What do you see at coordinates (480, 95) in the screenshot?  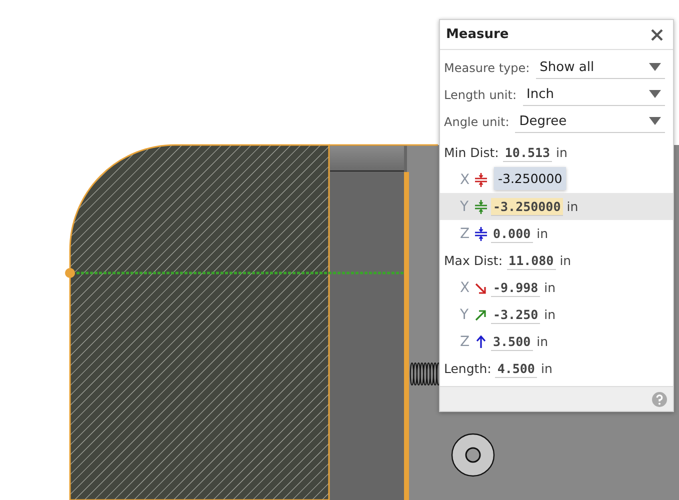 I see `setting-label: Length unit:` at bounding box center [480, 95].